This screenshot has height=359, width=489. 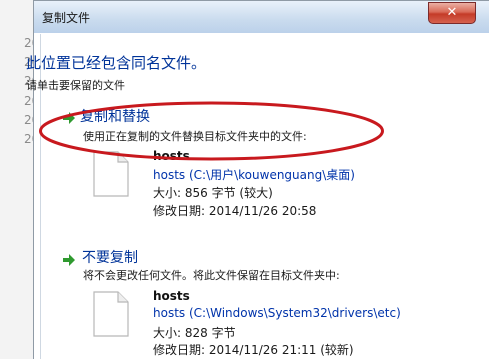 I want to click on sub-instruction: 请单击要保留的文件, so click(x=75, y=85).